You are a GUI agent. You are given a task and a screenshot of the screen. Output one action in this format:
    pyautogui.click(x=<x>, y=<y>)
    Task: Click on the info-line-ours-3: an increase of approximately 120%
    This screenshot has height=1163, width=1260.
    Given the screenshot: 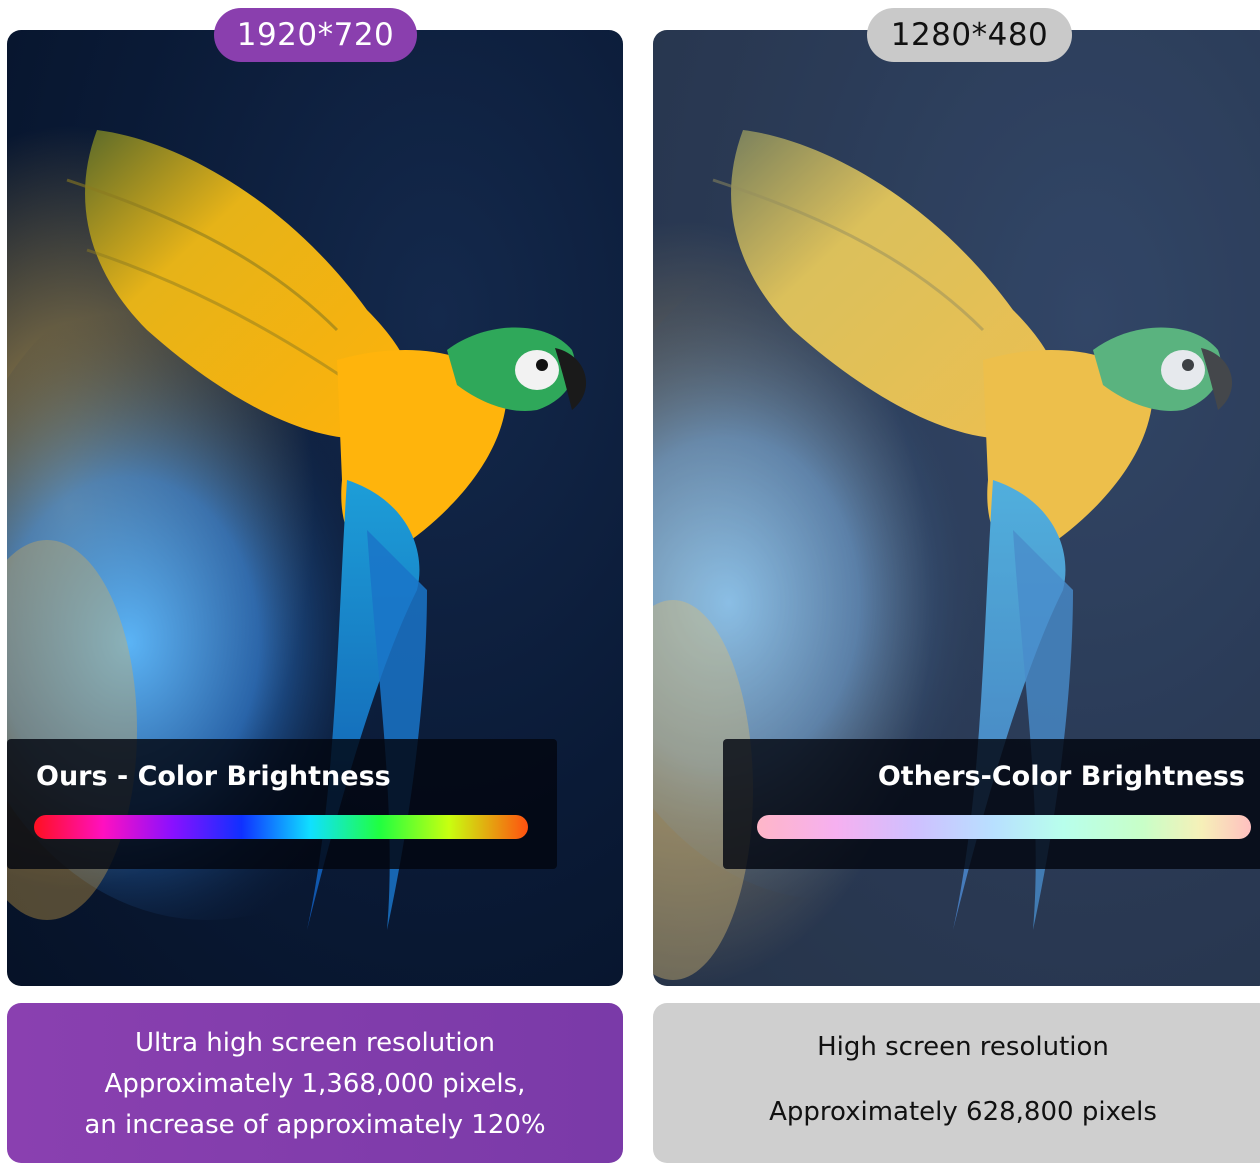 What is the action you would take?
    pyautogui.click(x=315, y=1125)
    